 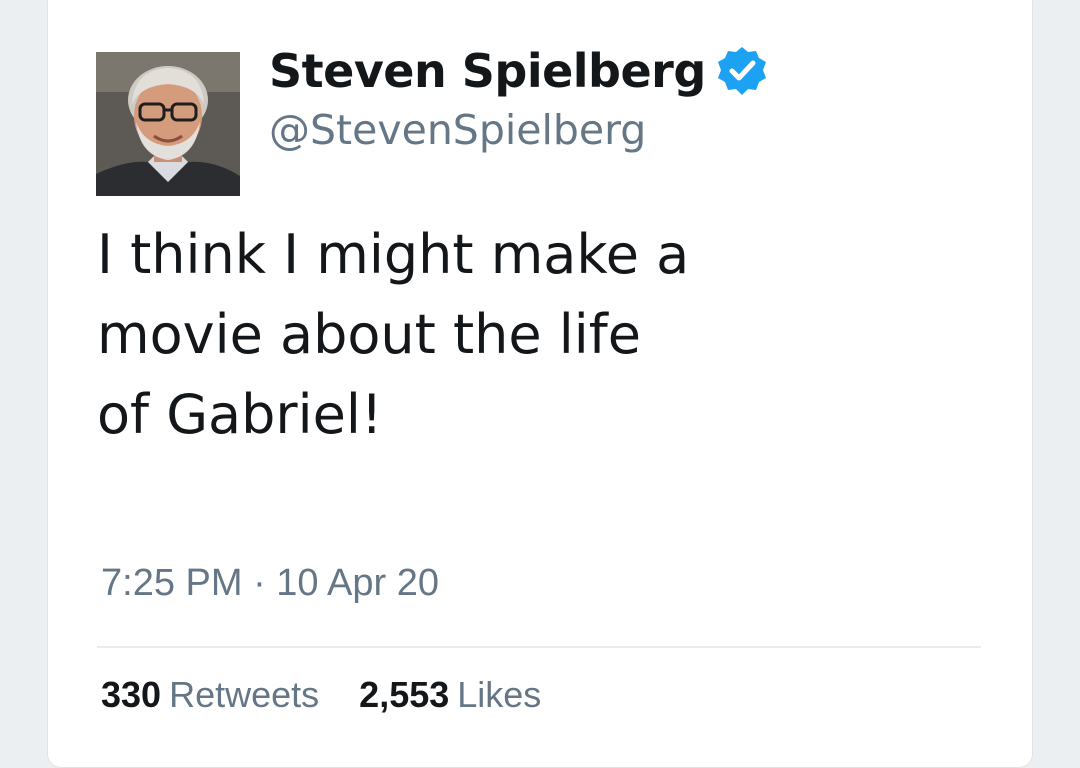 I want to click on tweet-stats: 330 Retweets 2,553 Likes, so click(x=336, y=695).